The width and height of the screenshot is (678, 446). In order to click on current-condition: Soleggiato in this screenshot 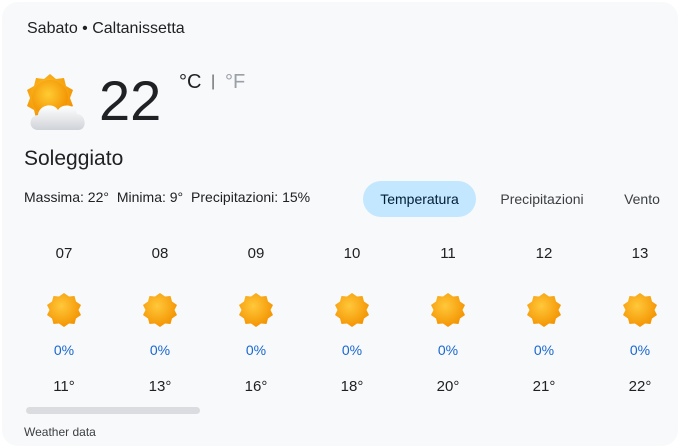, I will do `click(74, 158)`.